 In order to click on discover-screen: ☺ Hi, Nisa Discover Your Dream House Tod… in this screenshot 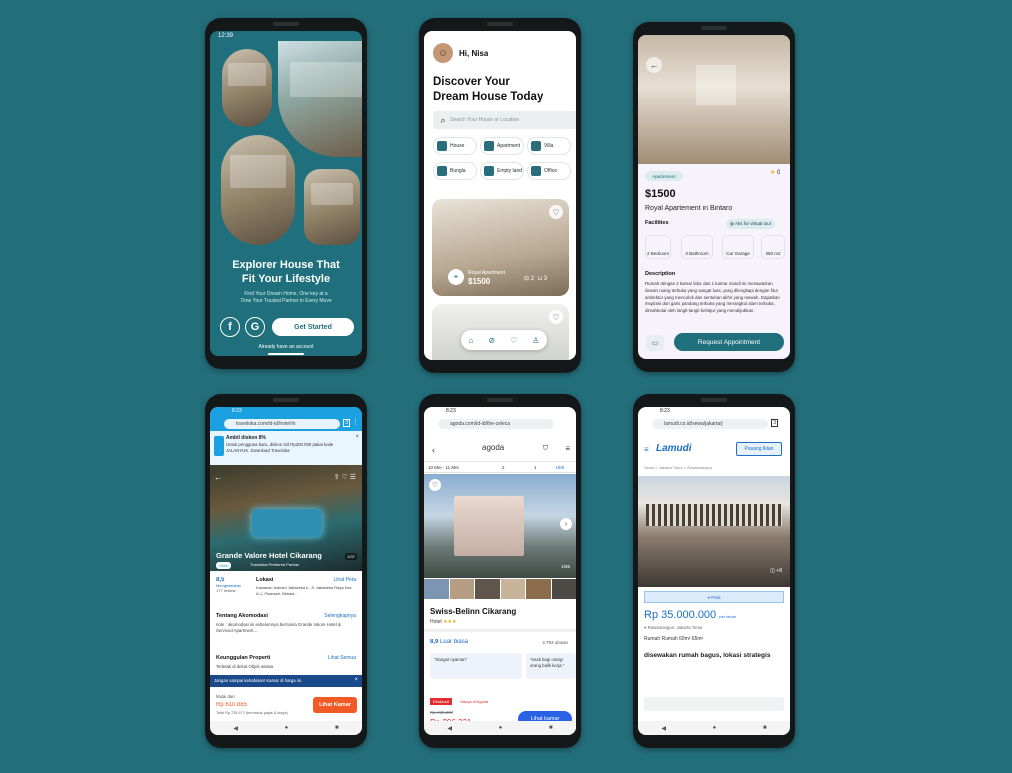, I will do `click(500, 195)`.